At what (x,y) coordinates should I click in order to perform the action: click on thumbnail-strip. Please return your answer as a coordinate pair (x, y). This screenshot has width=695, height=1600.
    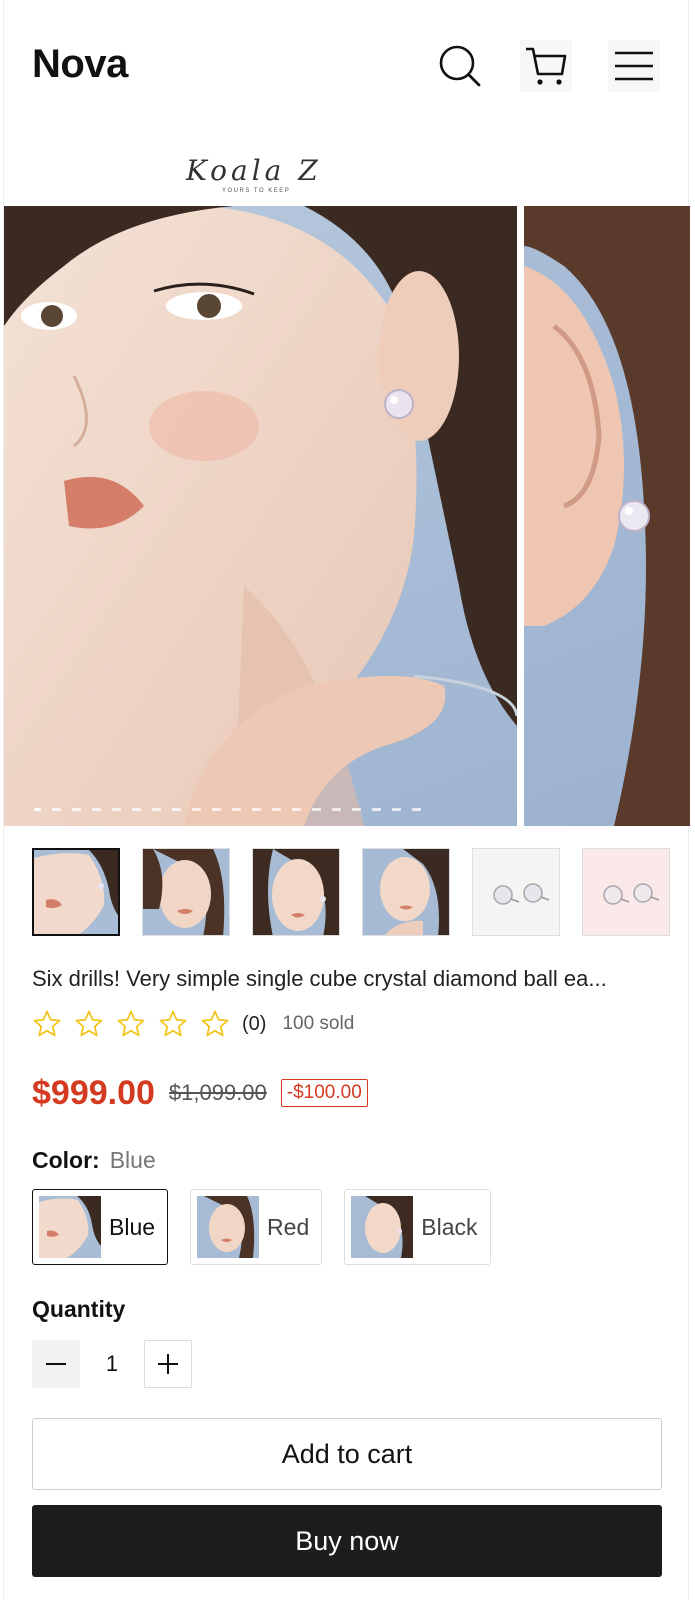
    Looking at the image, I should click on (361, 892).